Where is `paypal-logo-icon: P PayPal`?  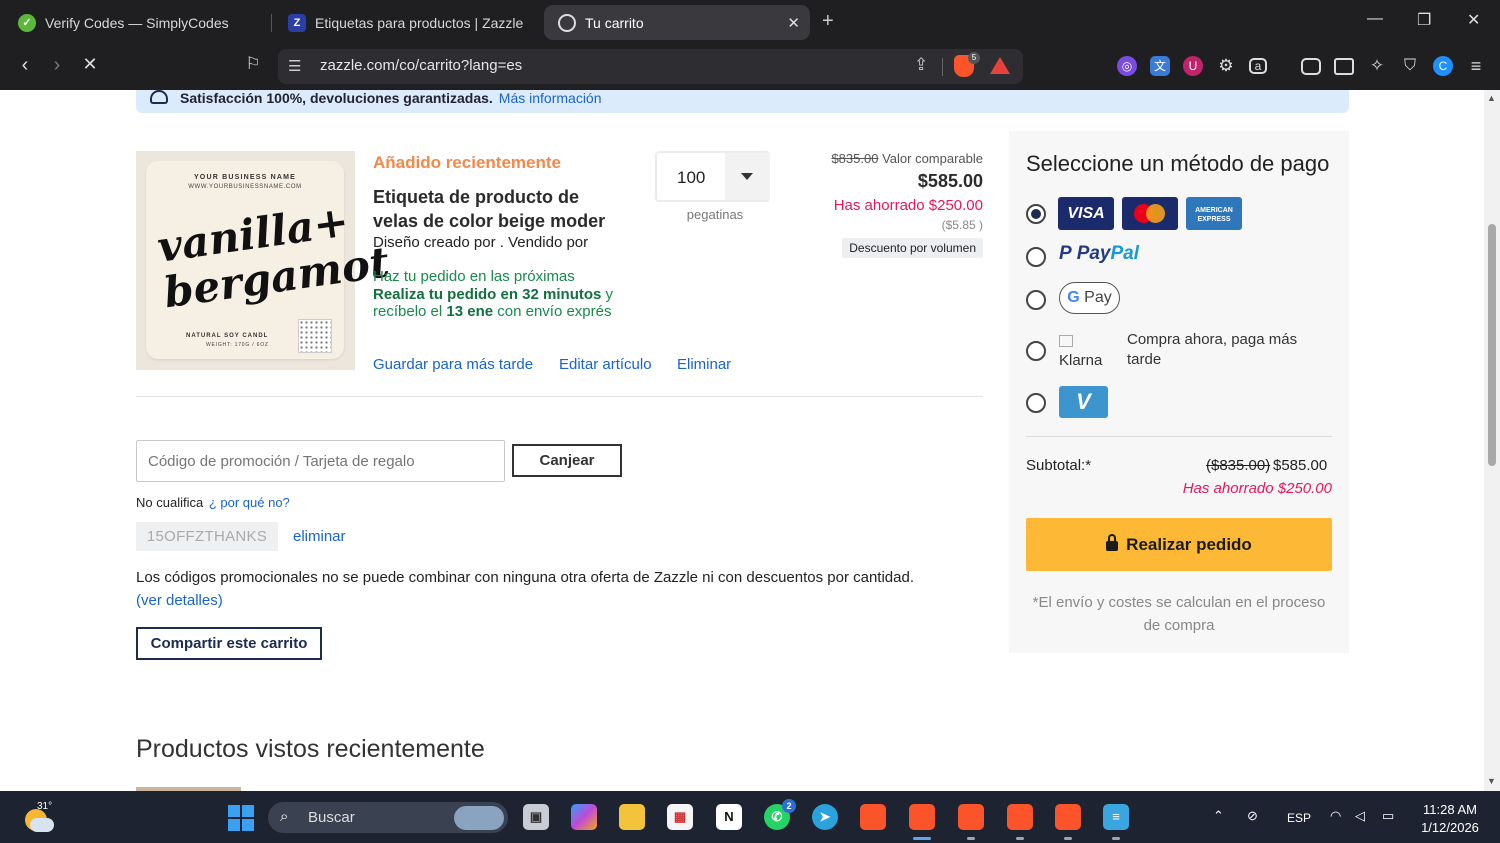 paypal-logo-icon: P PayPal is located at coordinates (1099, 253).